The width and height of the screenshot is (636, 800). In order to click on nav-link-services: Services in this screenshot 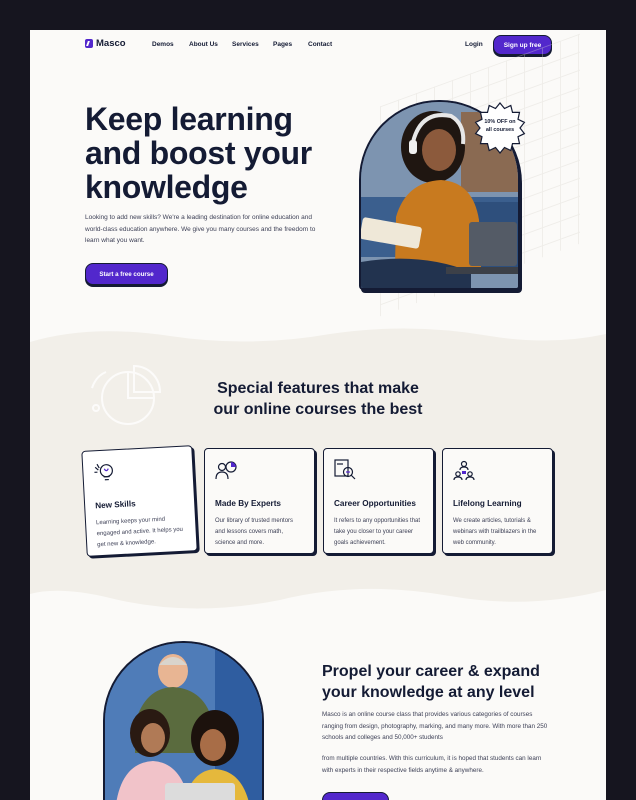, I will do `click(246, 44)`.